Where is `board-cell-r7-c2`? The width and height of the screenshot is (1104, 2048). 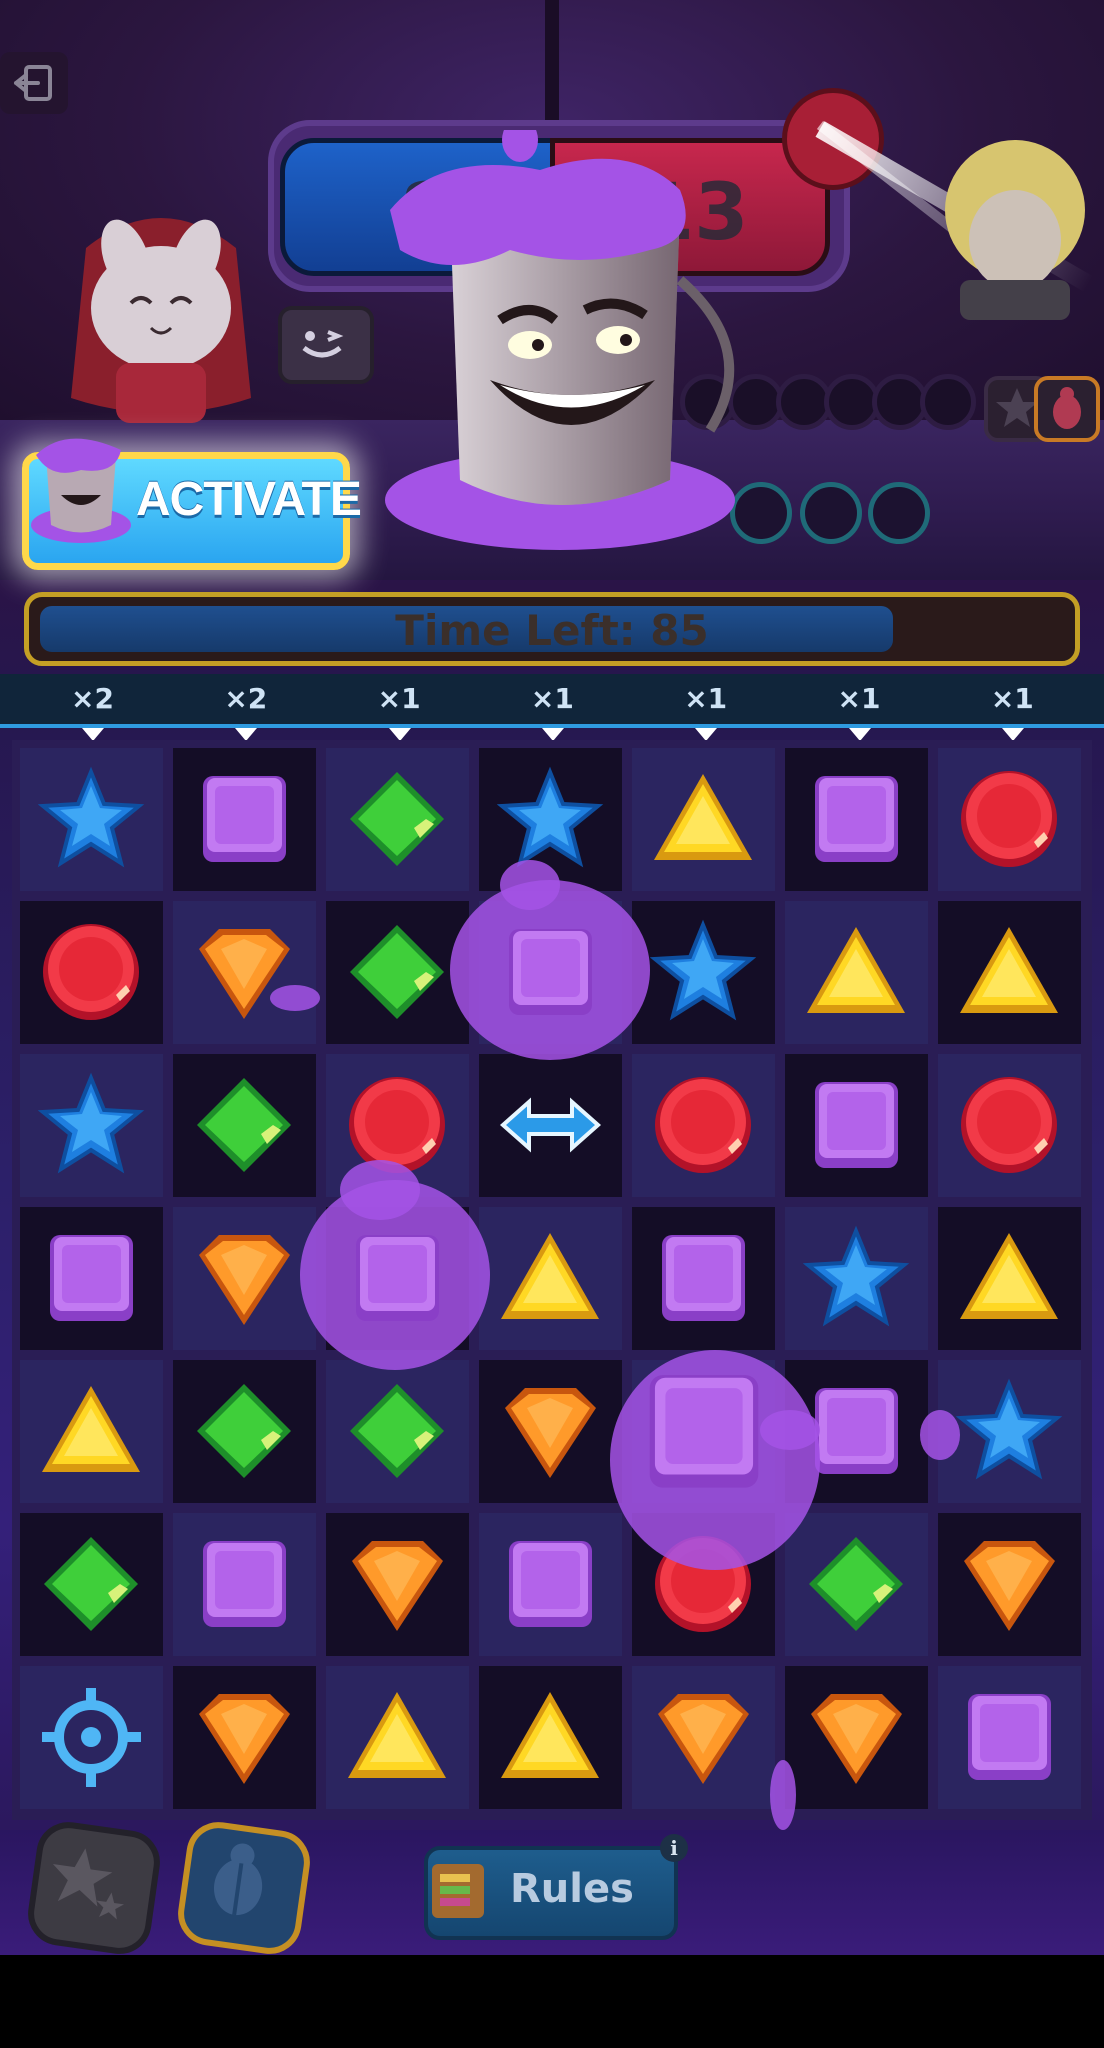
board-cell-r7-c2 is located at coordinates (244, 1737).